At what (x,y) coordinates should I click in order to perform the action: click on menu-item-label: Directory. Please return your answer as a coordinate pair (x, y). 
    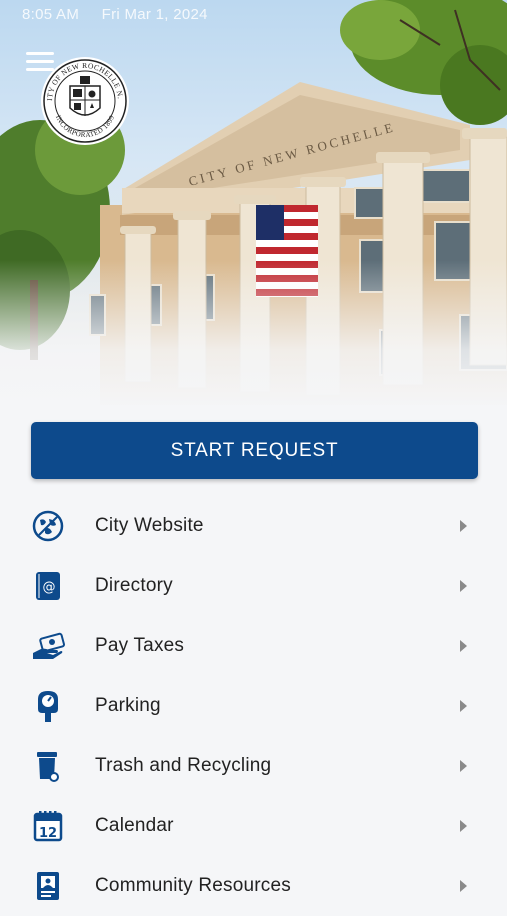
    Looking at the image, I should click on (134, 585).